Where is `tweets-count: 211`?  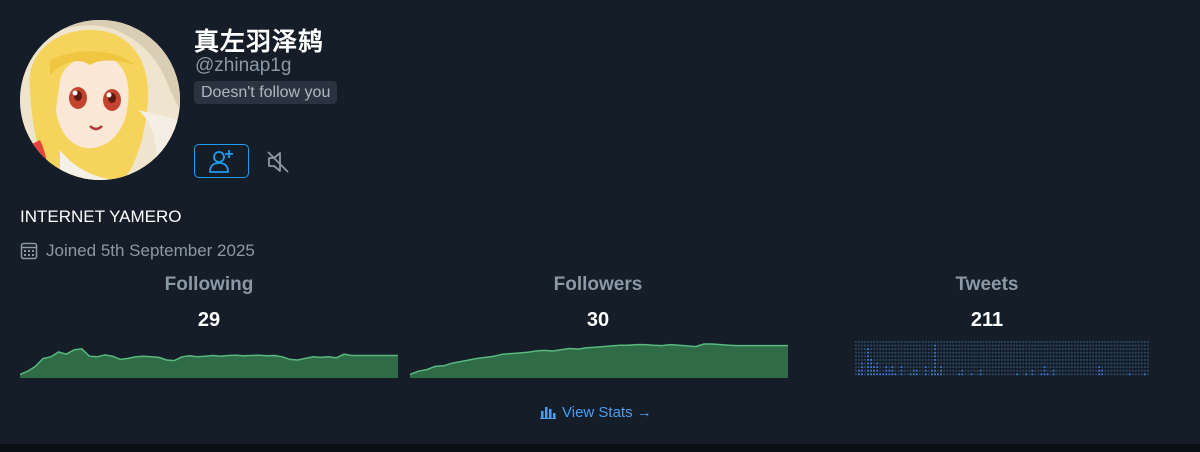 tweets-count: 211 is located at coordinates (987, 320).